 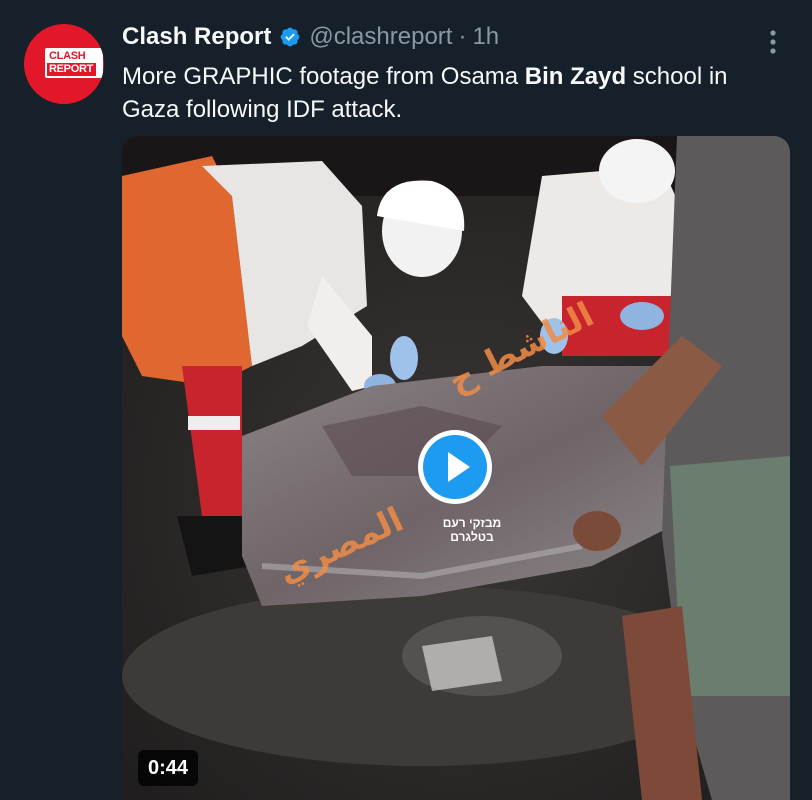 What do you see at coordinates (290, 37) in the screenshot?
I see `verified-badge-icon` at bounding box center [290, 37].